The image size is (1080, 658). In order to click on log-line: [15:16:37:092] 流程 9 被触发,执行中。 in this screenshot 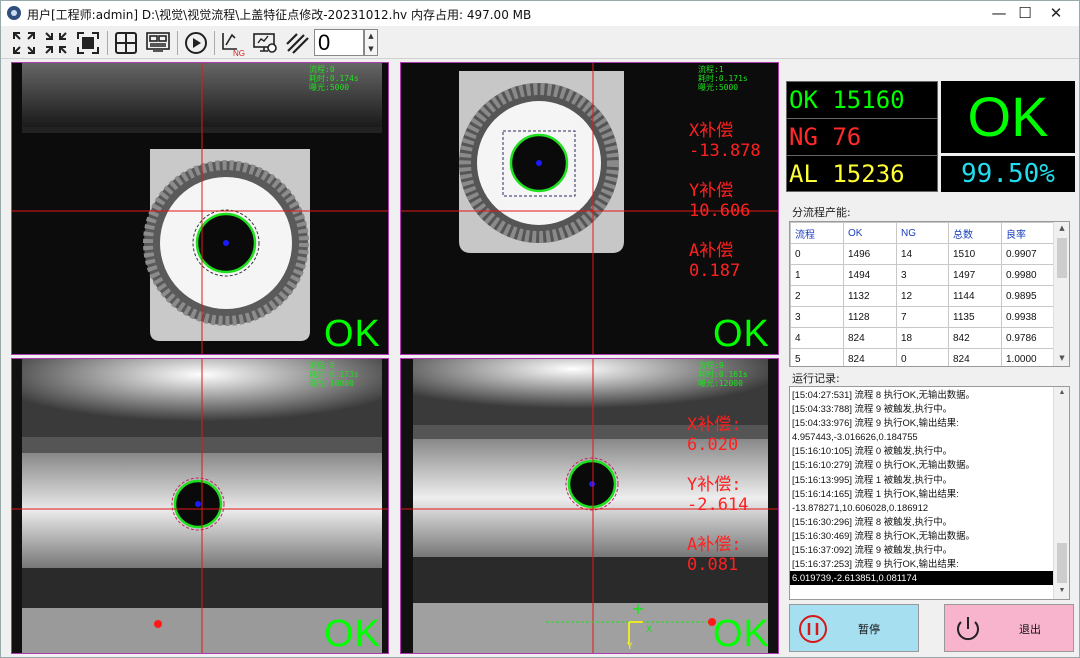, I will do `click(929, 550)`.